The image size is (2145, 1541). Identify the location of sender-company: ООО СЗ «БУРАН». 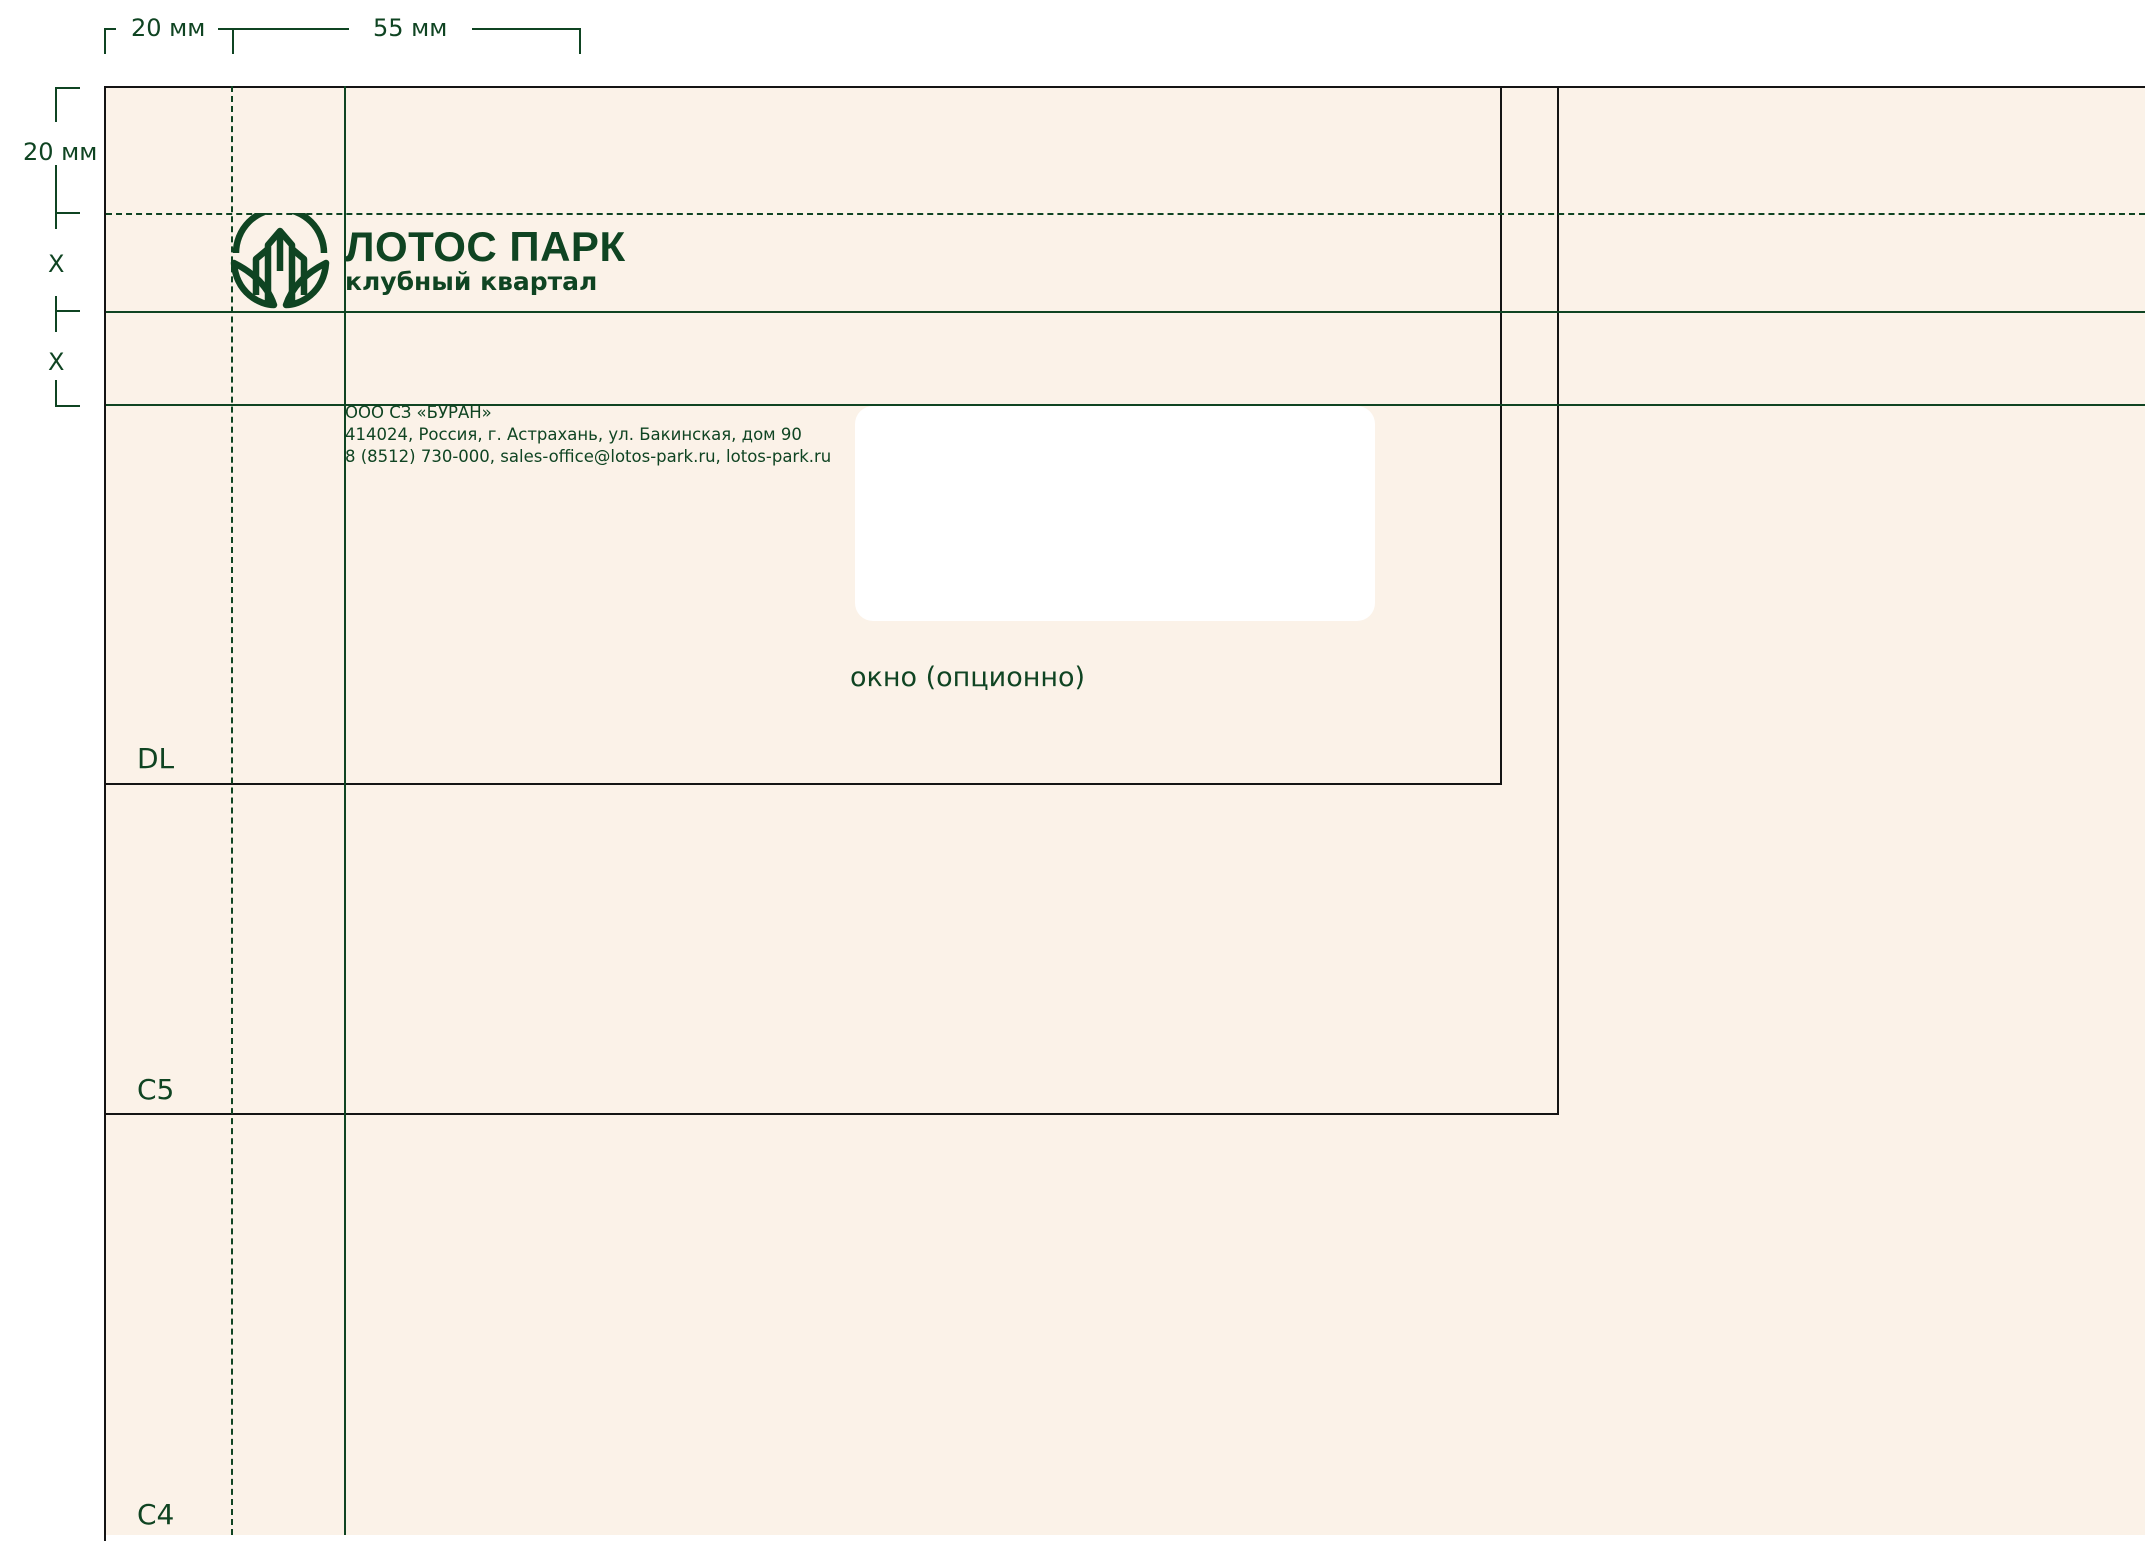
(418, 412).